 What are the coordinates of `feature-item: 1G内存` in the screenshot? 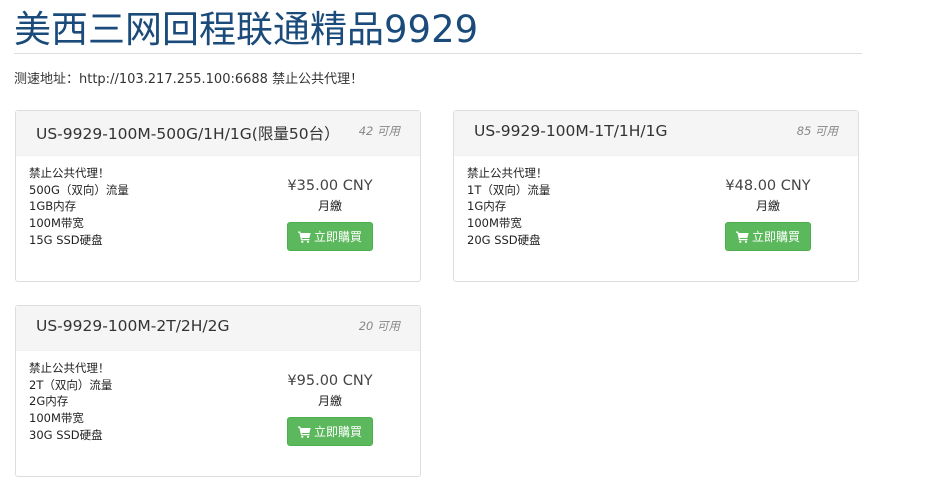 It's located at (487, 206).